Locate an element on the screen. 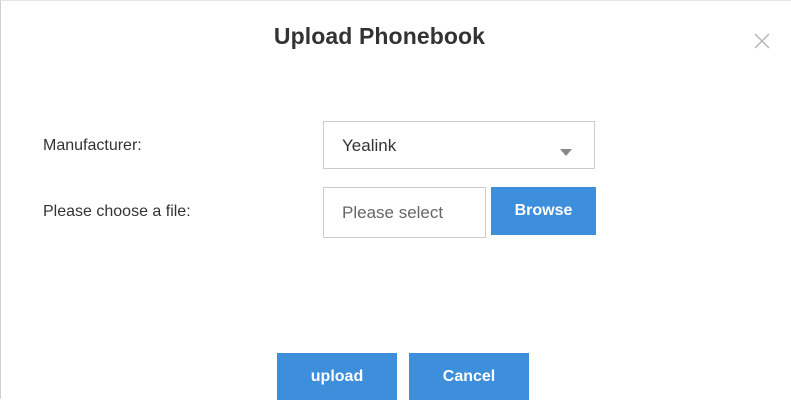  upload-button: upload is located at coordinates (337, 376).